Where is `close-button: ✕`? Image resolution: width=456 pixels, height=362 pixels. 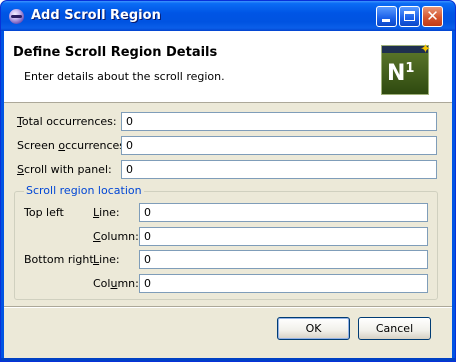
close-button: ✕ is located at coordinates (432, 16).